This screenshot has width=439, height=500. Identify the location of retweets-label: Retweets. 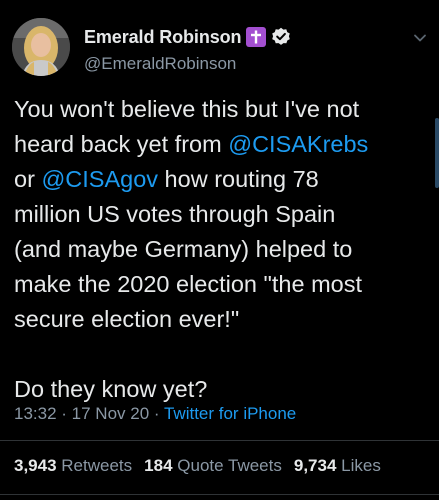
(97, 465).